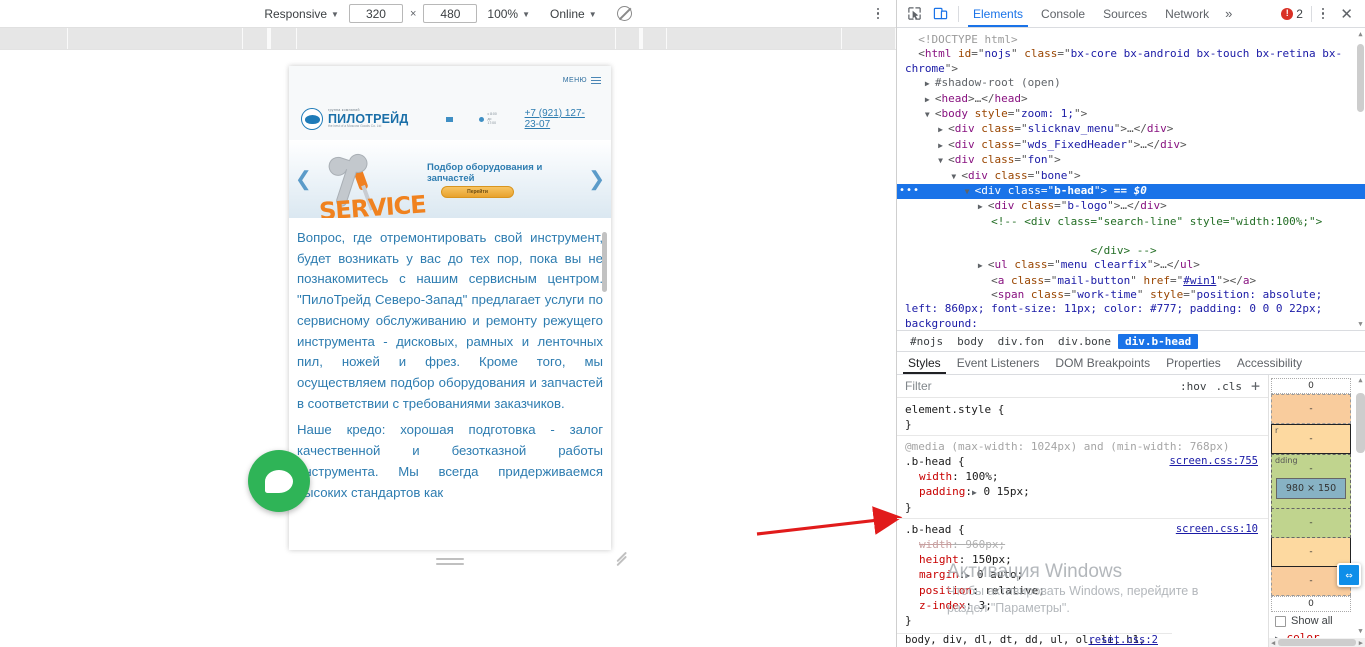 This screenshot has height=647, width=1365. I want to click on viewport-resize-handle-corner, so click(621, 558).